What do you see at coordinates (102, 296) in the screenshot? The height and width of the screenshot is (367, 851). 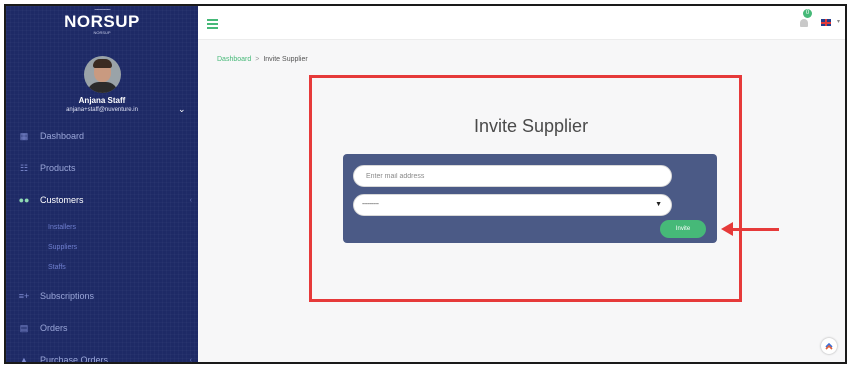 I see `sidebar-item-subscriptions: ≡+ Subscriptions` at bounding box center [102, 296].